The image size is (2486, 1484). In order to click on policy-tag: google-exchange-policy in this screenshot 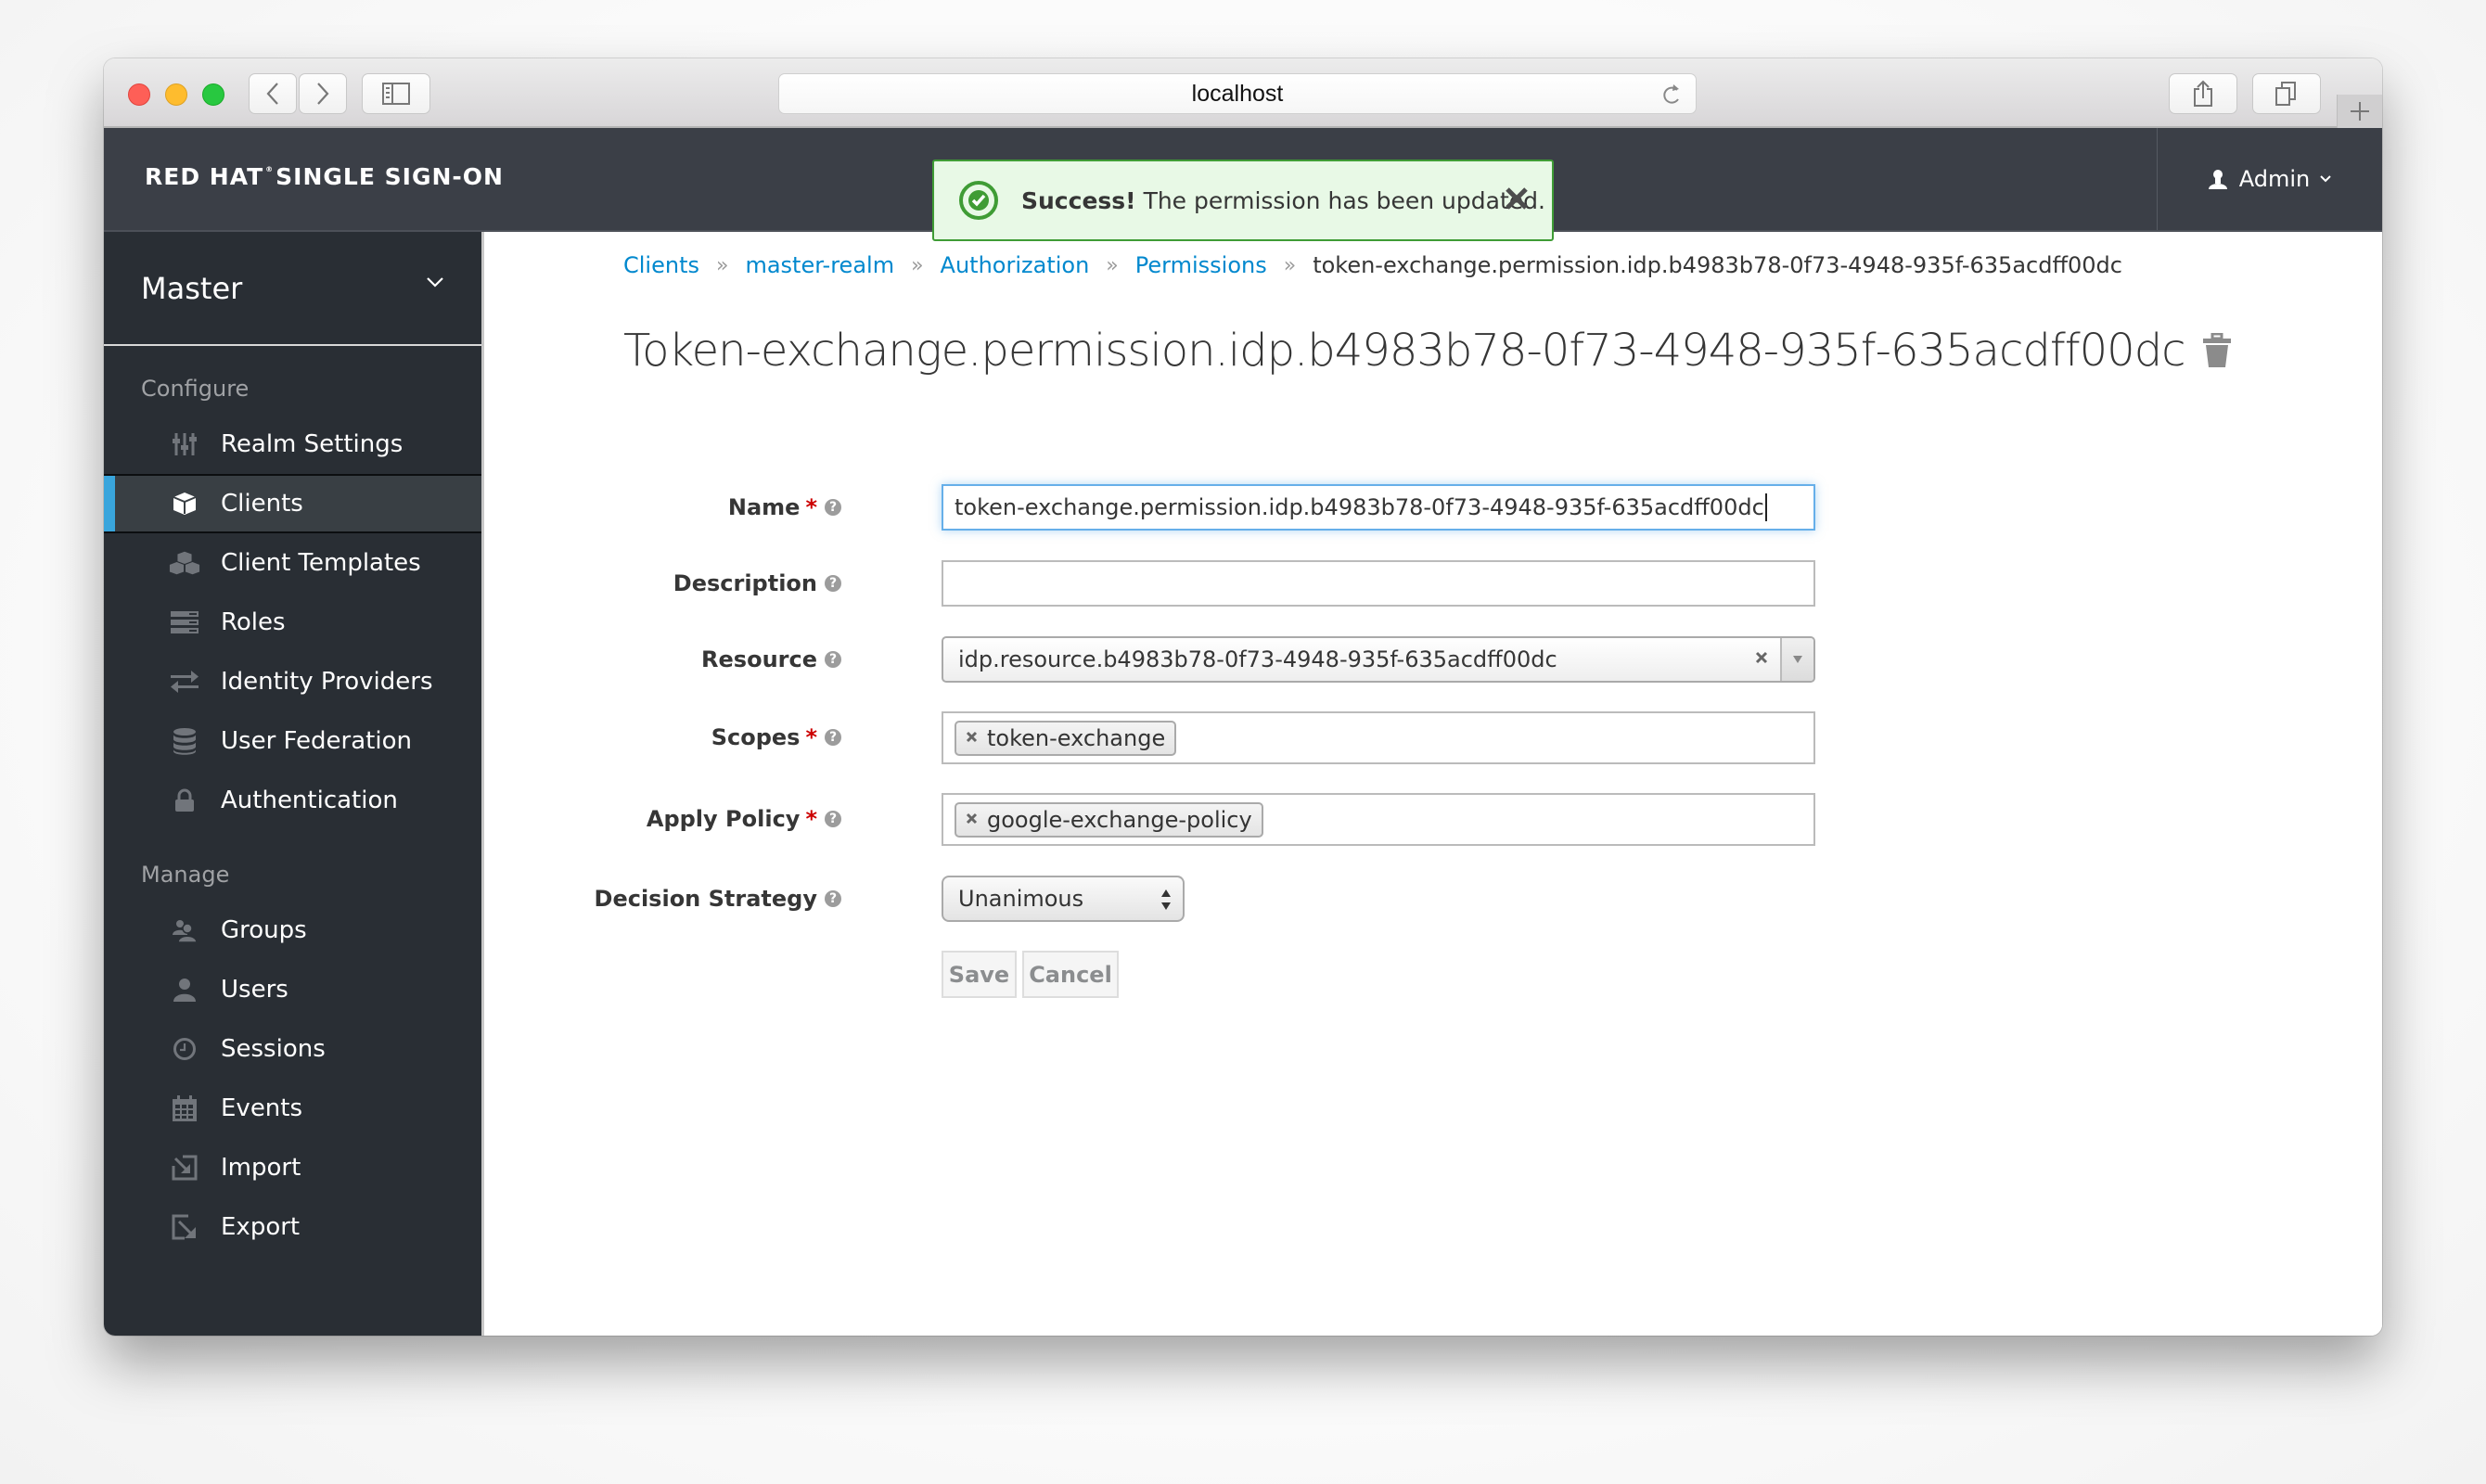, I will do `click(1109, 819)`.